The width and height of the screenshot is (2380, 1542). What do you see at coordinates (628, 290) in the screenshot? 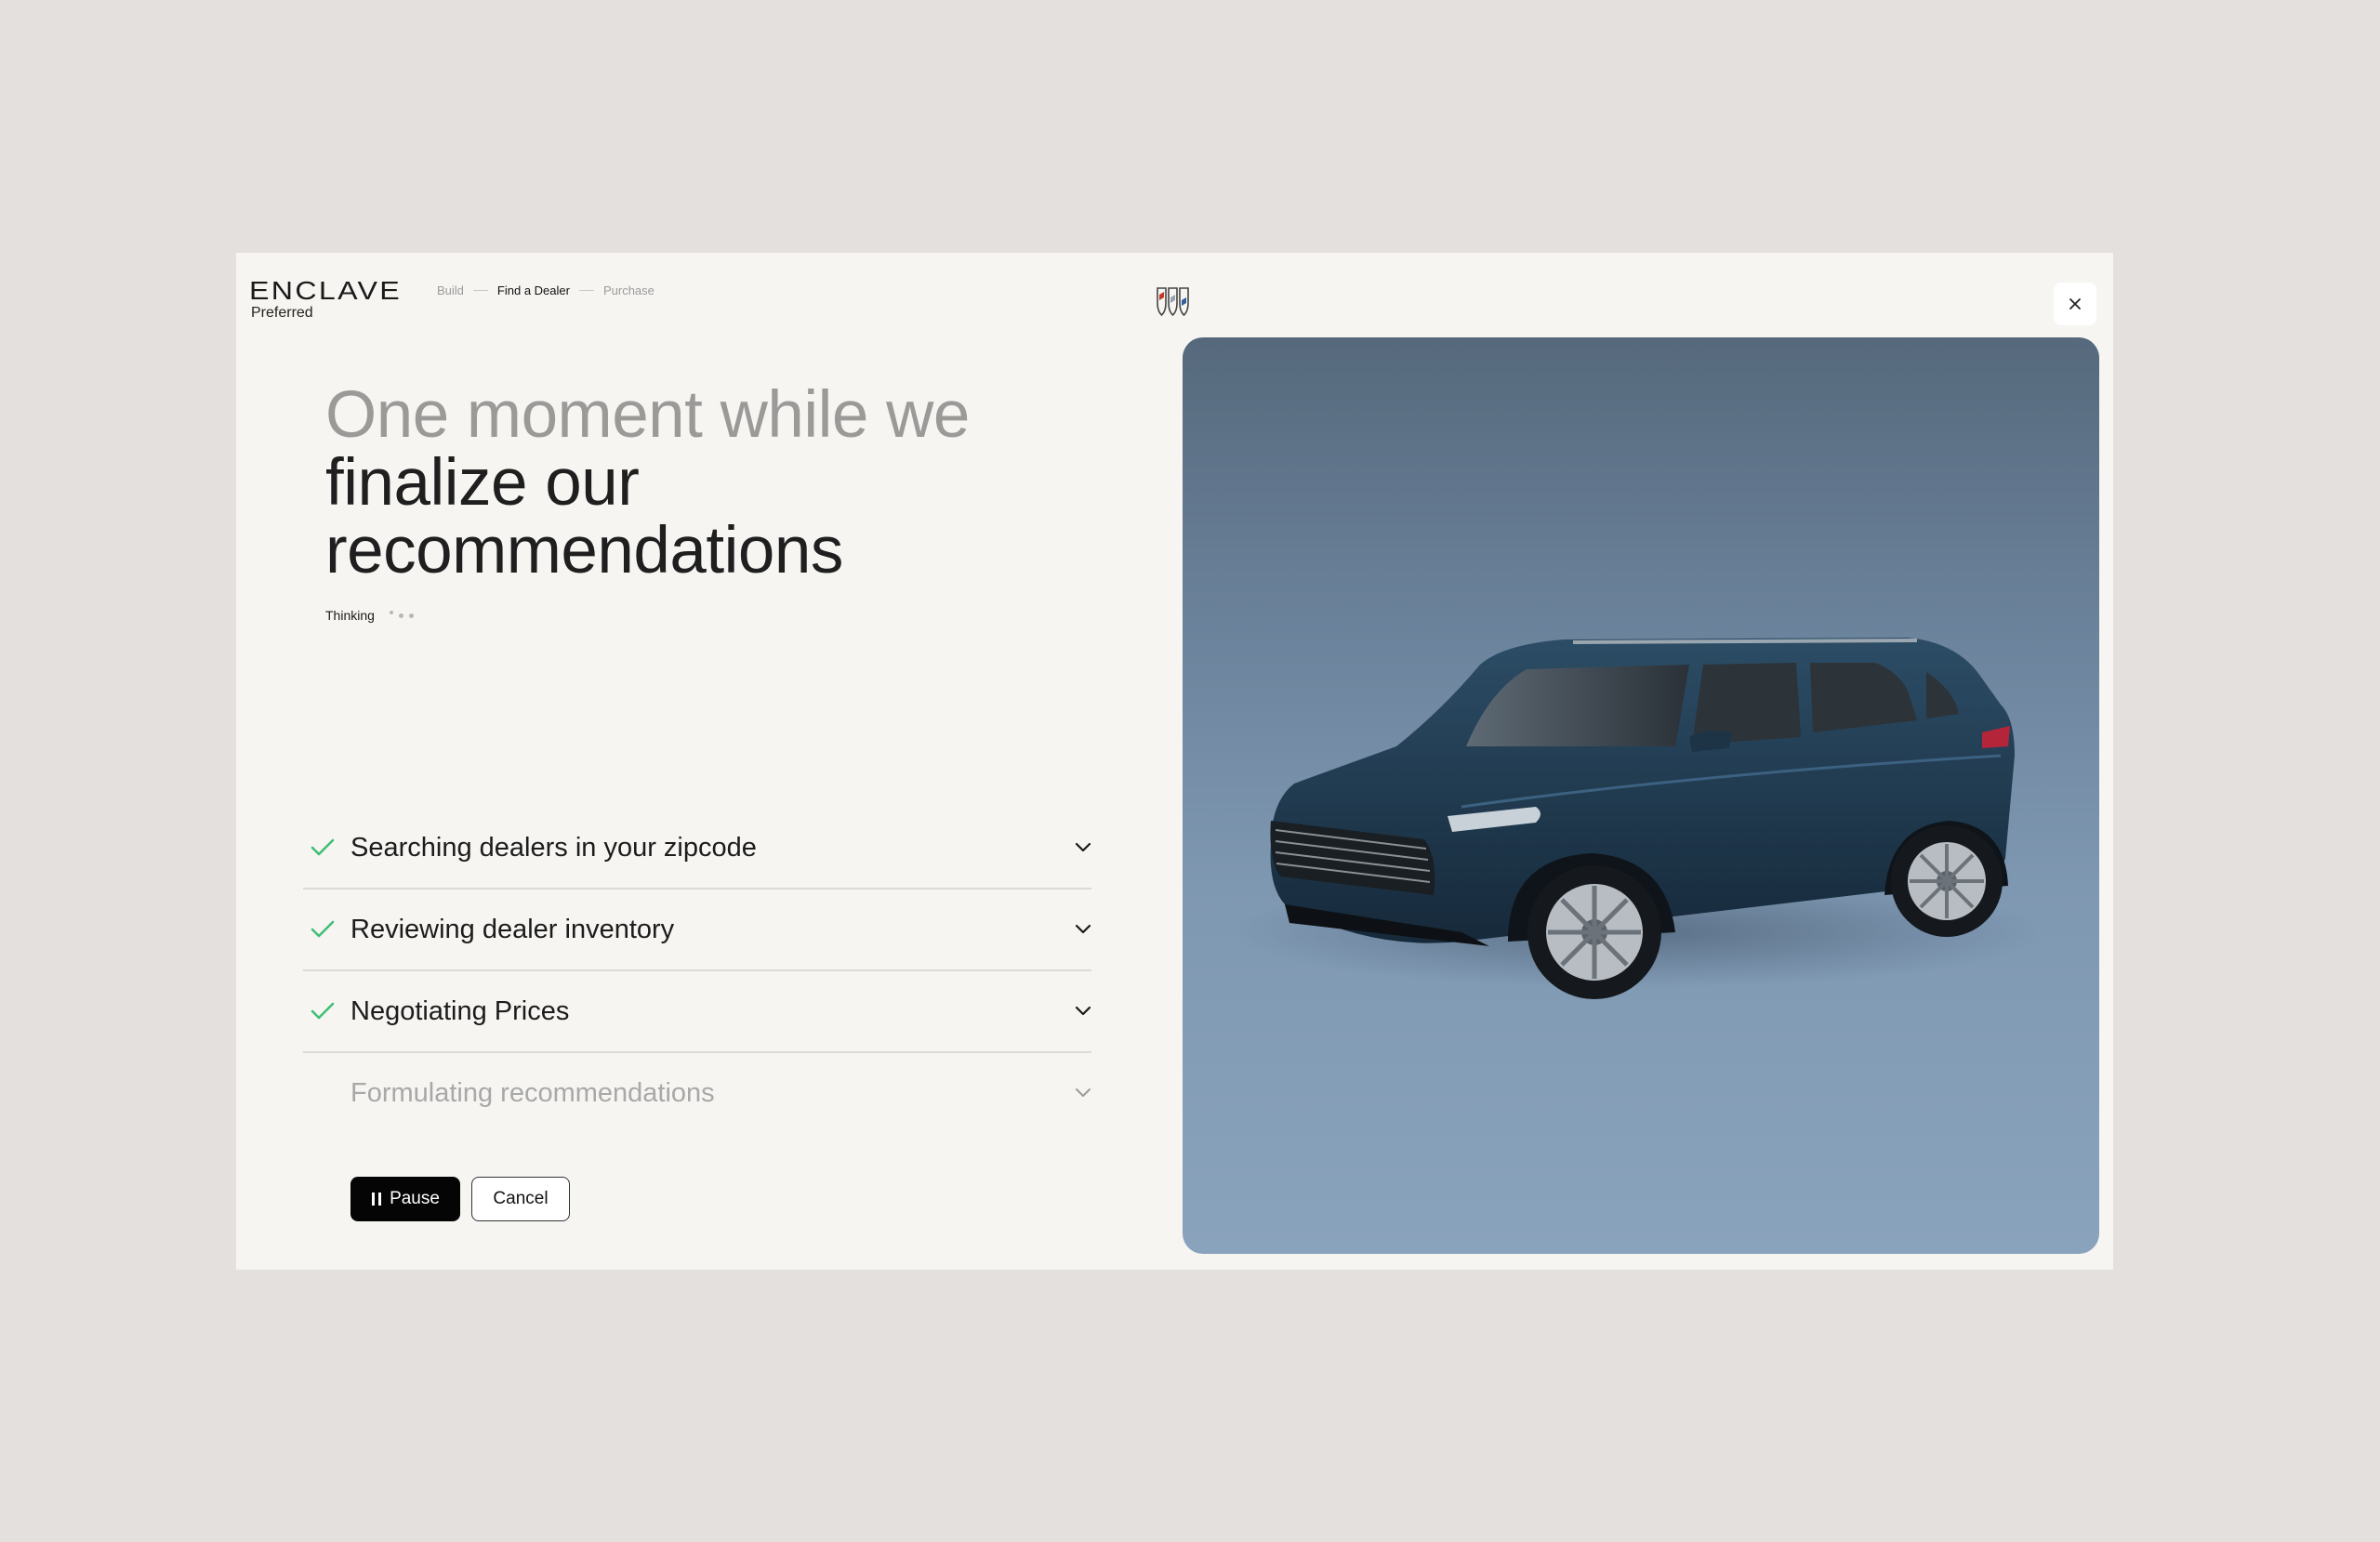
I see `step-purchase: Purchase` at bounding box center [628, 290].